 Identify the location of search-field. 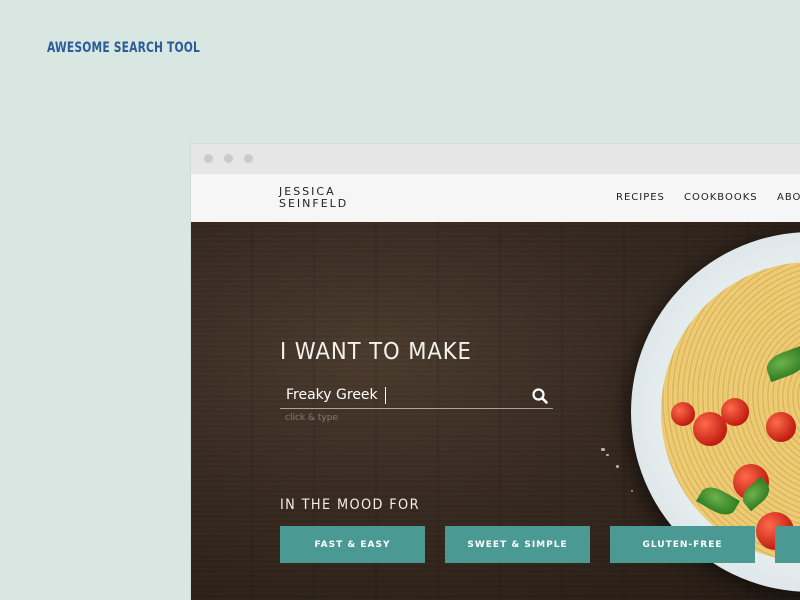
(416, 396).